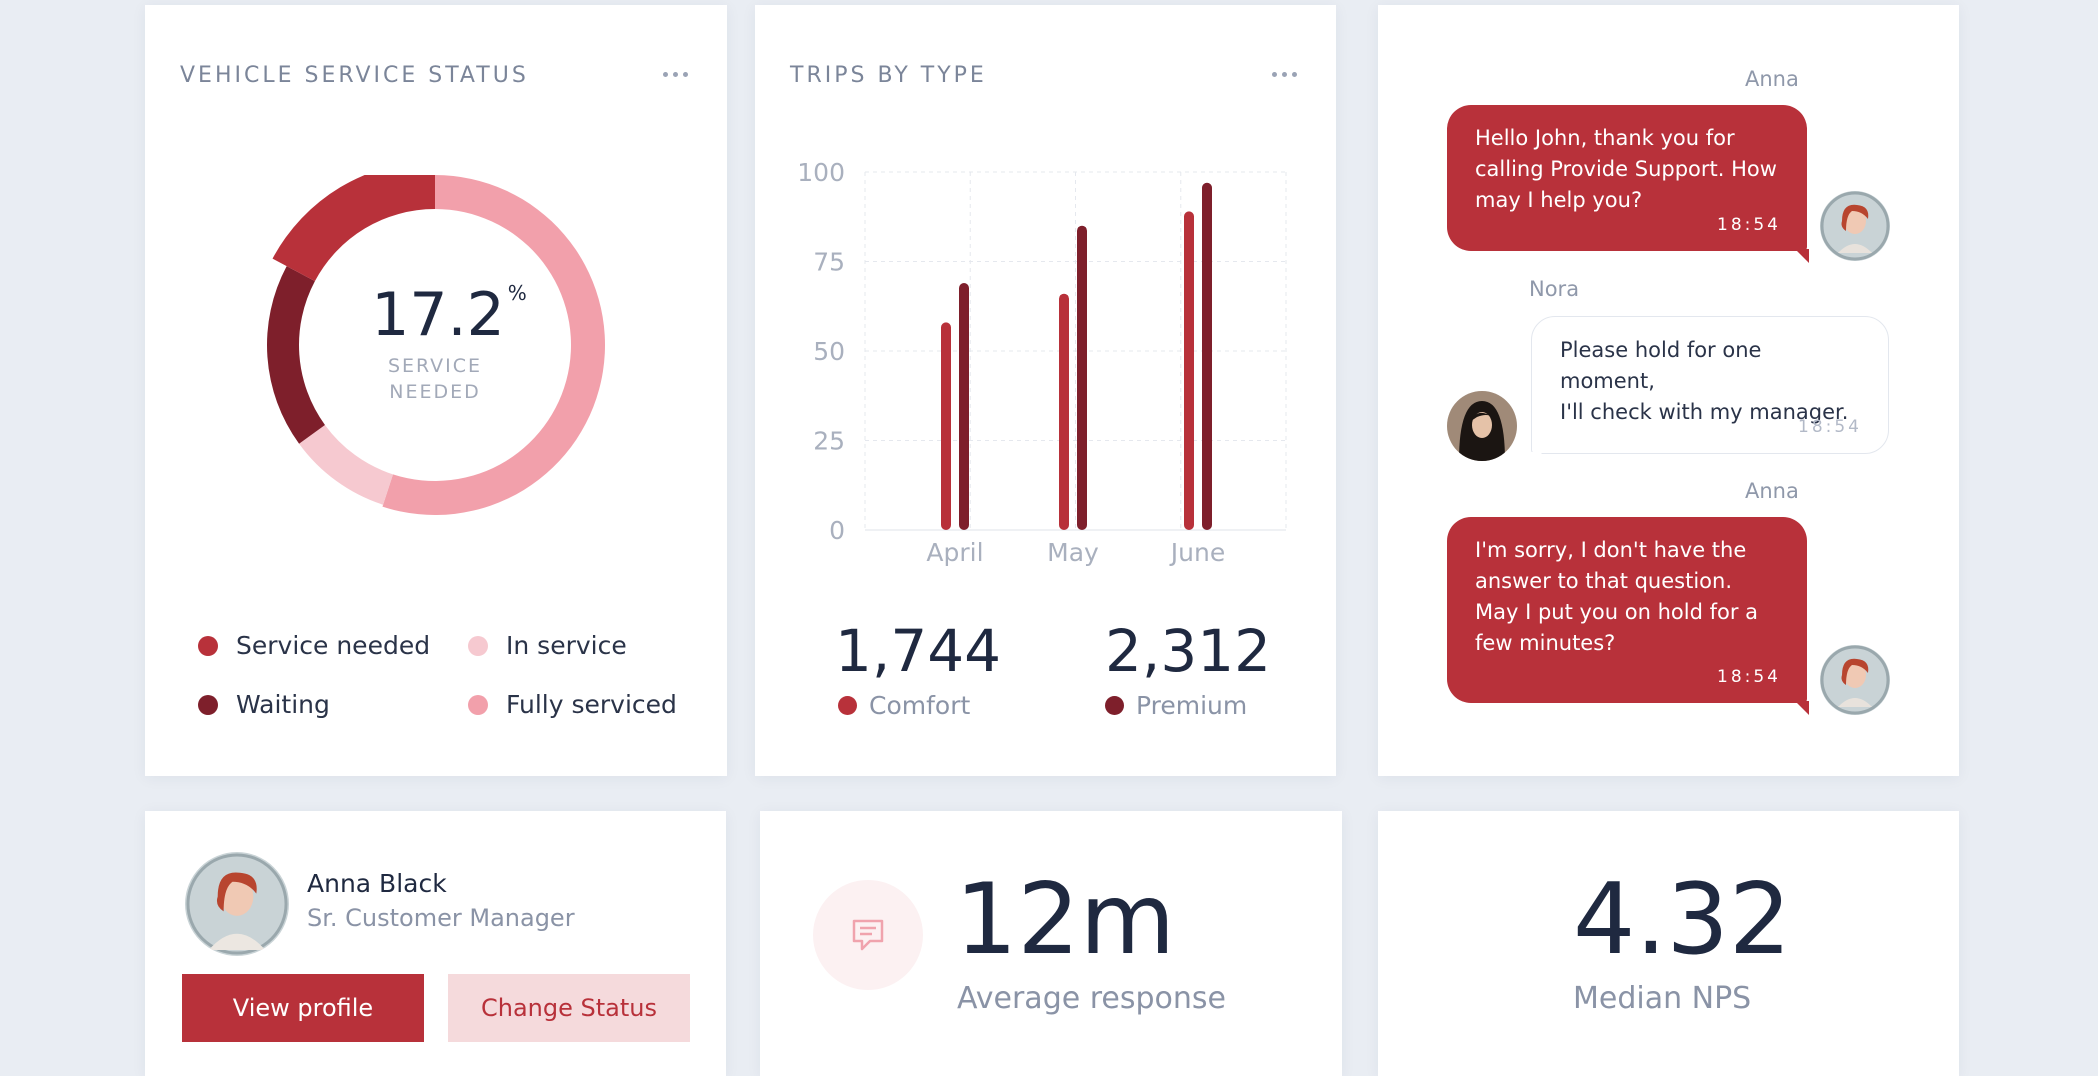  Describe the element at coordinates (837, 530) in the screenshot. I see `y-tick-label: 0` at that location.